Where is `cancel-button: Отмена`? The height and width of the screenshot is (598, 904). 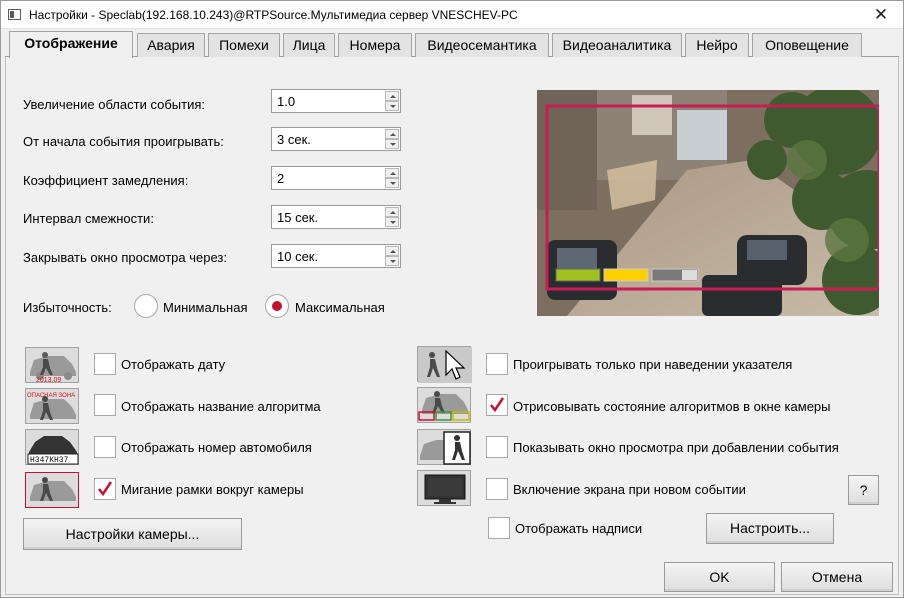 cancel-button: Отмена is located at coordinates (837, 577).